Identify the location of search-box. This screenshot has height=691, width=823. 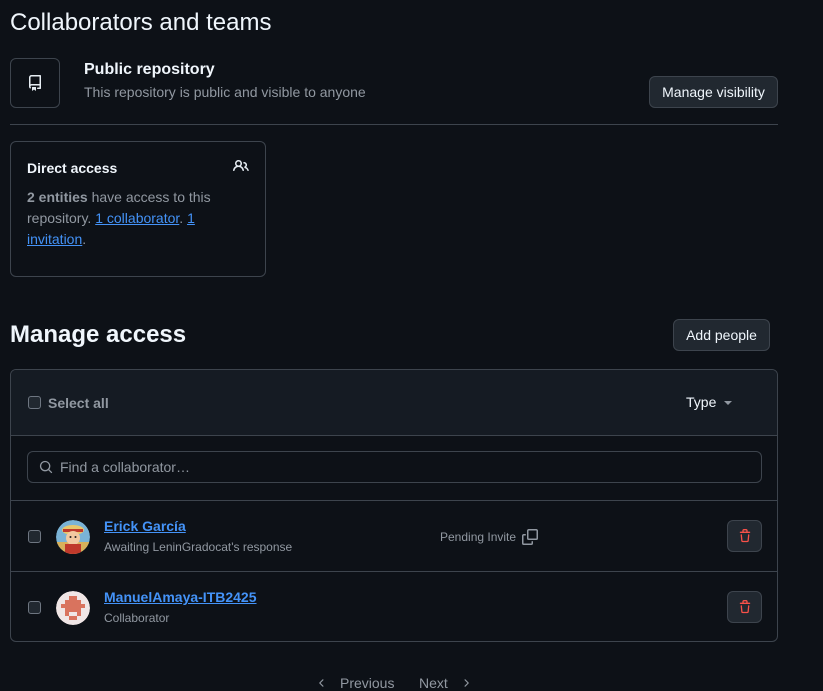
(394, 467).